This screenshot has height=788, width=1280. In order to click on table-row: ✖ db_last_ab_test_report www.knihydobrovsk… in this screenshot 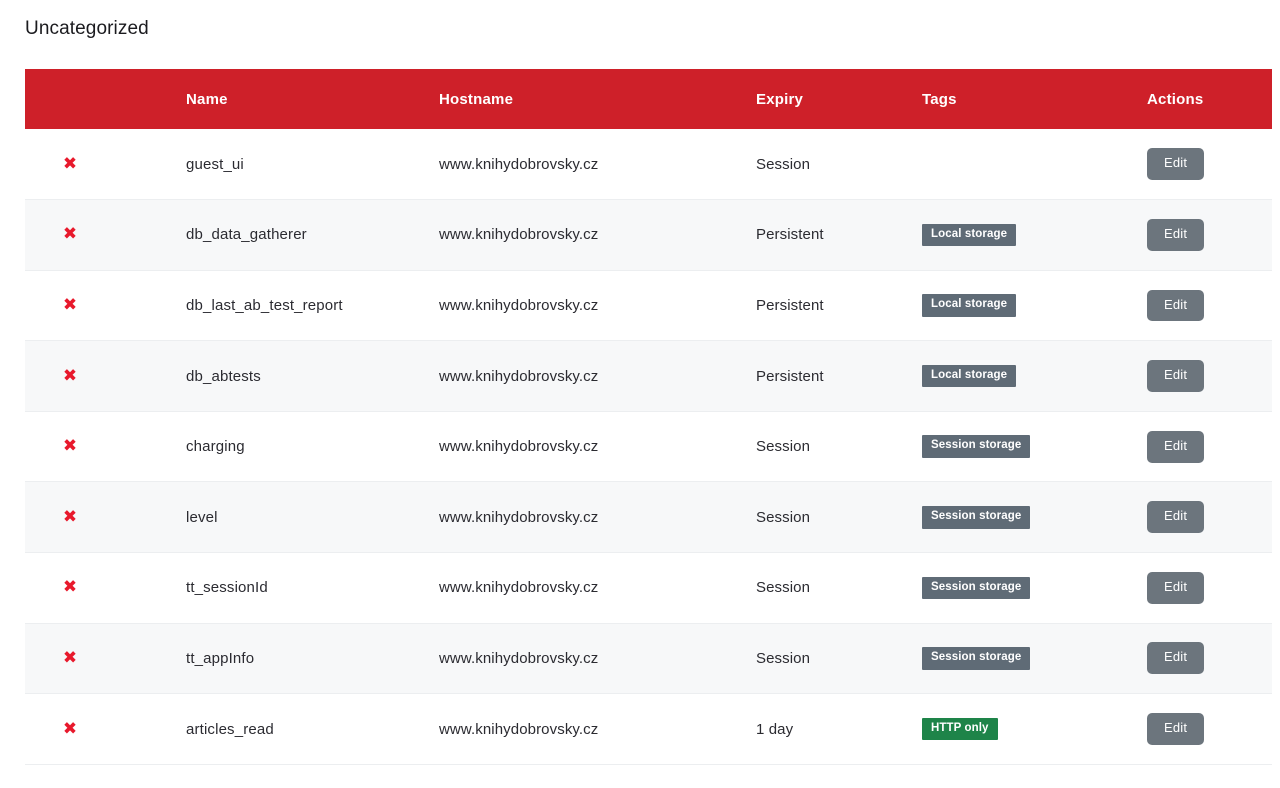, I will do `click(648, 305)`.